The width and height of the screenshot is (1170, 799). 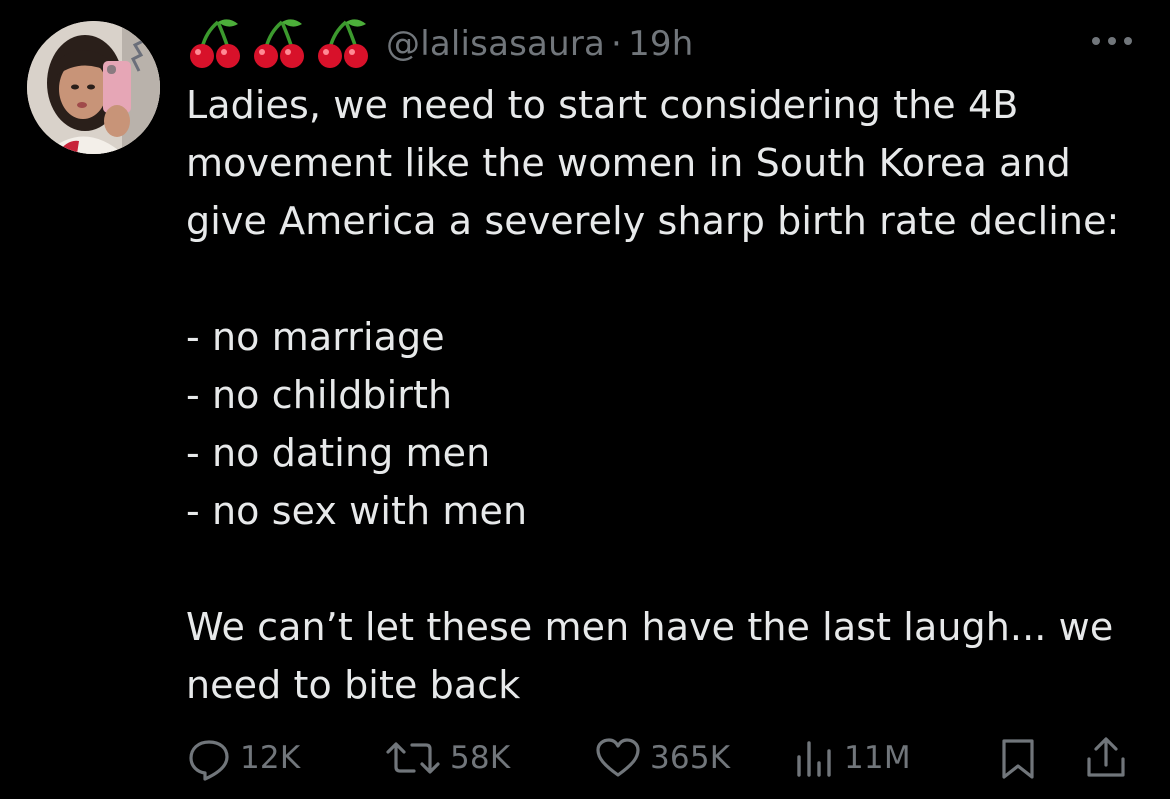 I want to click on tweet-header: @lalisasaura · 19h, so click(x=440, y=44).